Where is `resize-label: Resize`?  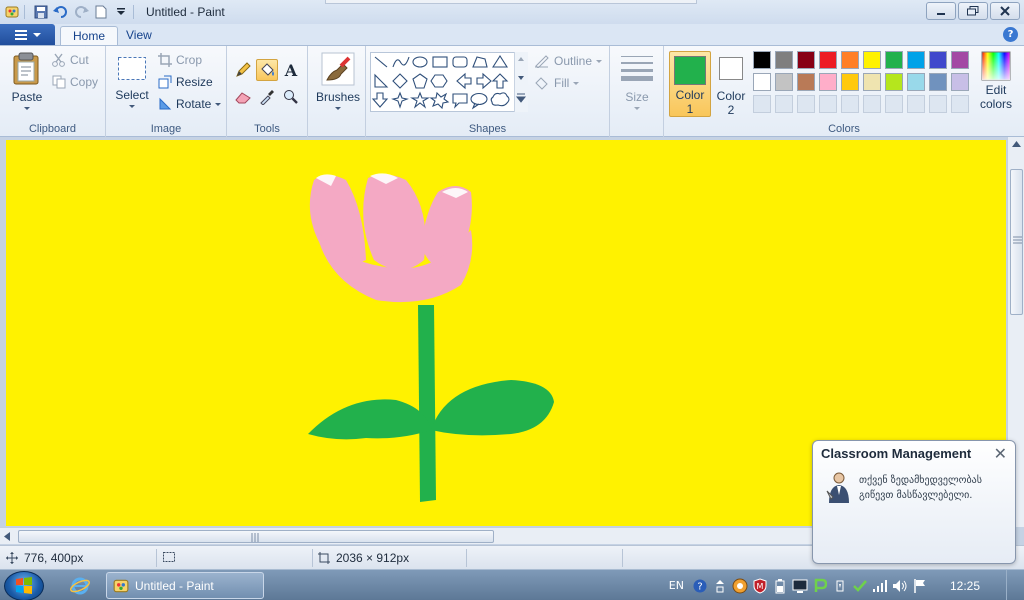
resize-label: Resize is located at coordinates (194, 82).